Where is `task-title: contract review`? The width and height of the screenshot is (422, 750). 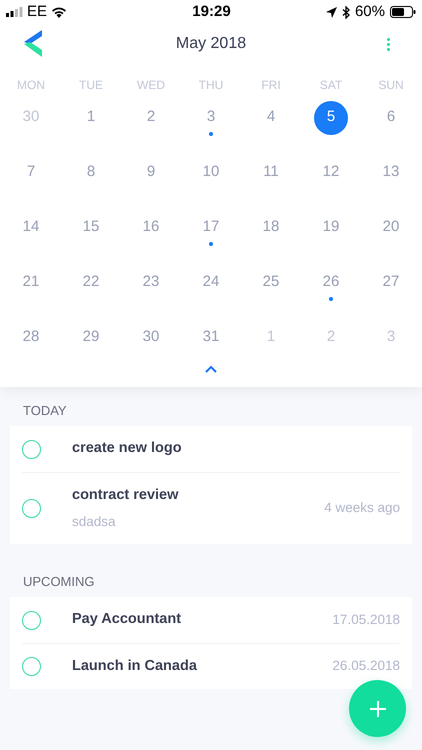 task-title: contract review is located at coordinates (198, 495).